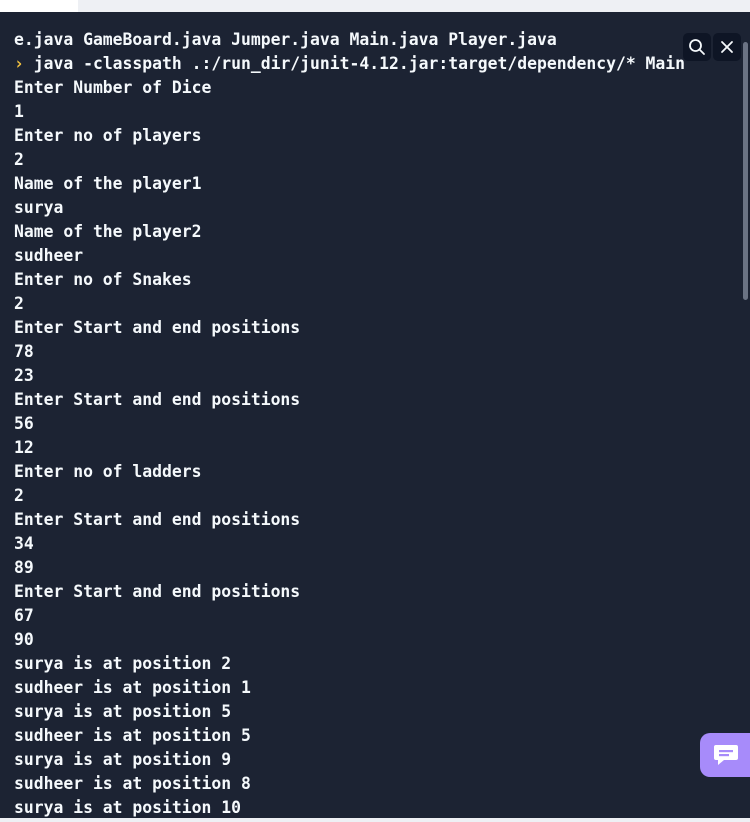 The height and width of the screenshot is (822, 750). I want to click on terminal-output-line: surya is at position 2, so click(123, 663).